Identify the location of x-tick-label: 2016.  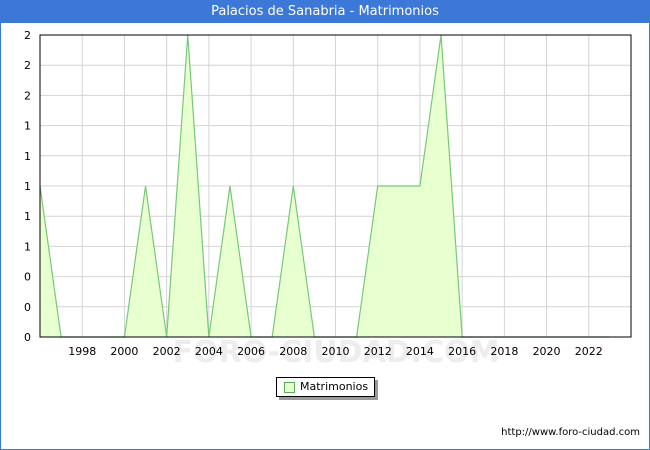
(462, 351).